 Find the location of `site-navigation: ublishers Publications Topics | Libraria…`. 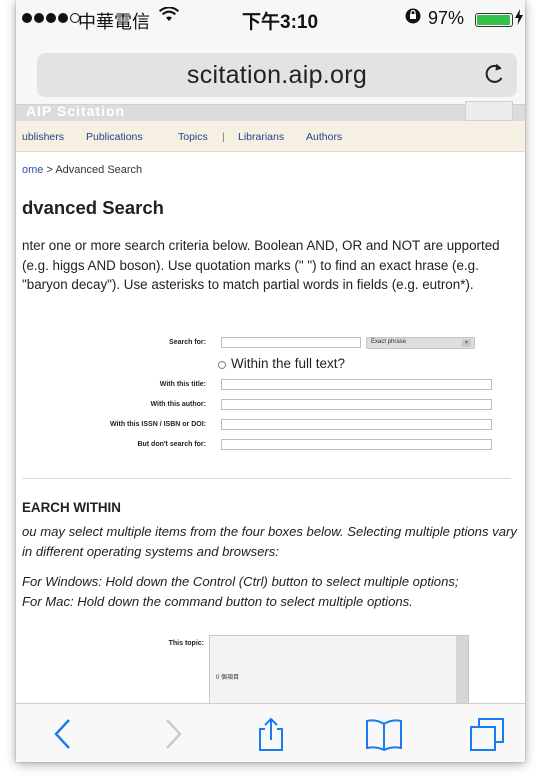

site-navigation: ublishers Publications Topics | Libraria… is located at coordinates (270, 136).